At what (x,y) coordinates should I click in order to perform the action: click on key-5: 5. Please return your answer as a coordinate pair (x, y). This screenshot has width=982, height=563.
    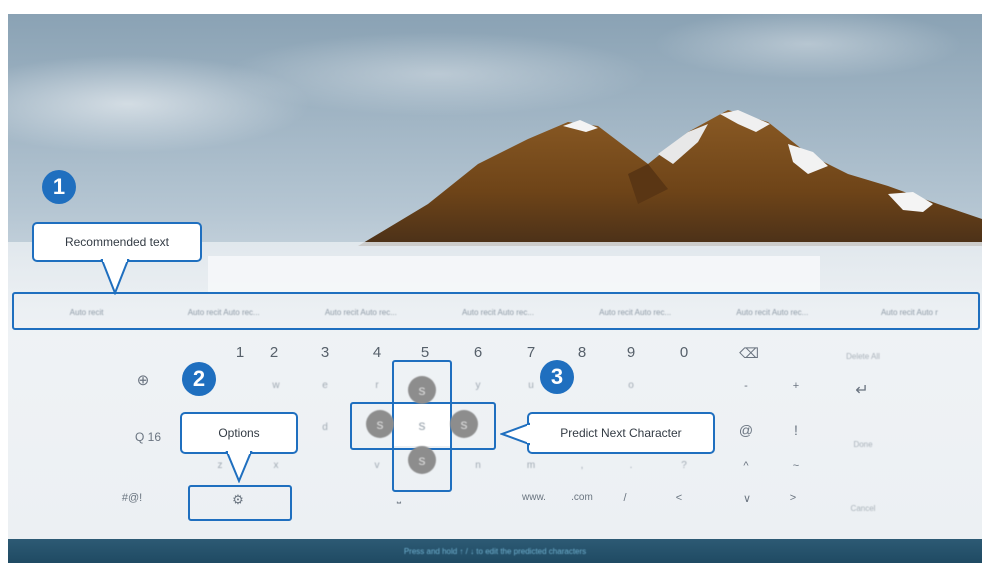
    Looking at the image, I should click on (425, 352).